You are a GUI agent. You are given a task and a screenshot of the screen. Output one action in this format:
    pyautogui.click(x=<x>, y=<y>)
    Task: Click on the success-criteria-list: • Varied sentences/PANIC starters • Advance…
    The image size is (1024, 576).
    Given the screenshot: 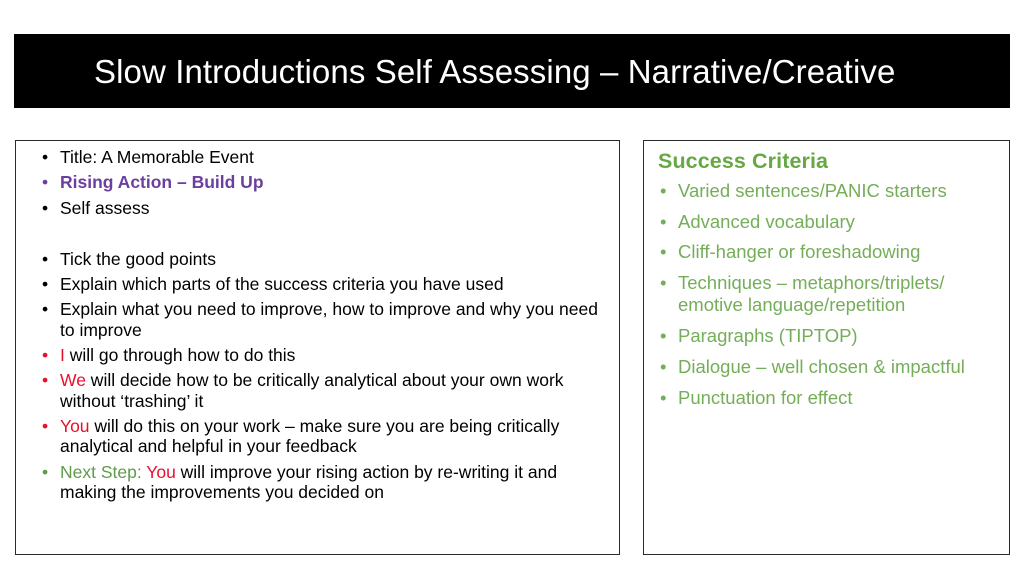 What is the action you would take?
    pyautogui.click(x=829, y=294)
    